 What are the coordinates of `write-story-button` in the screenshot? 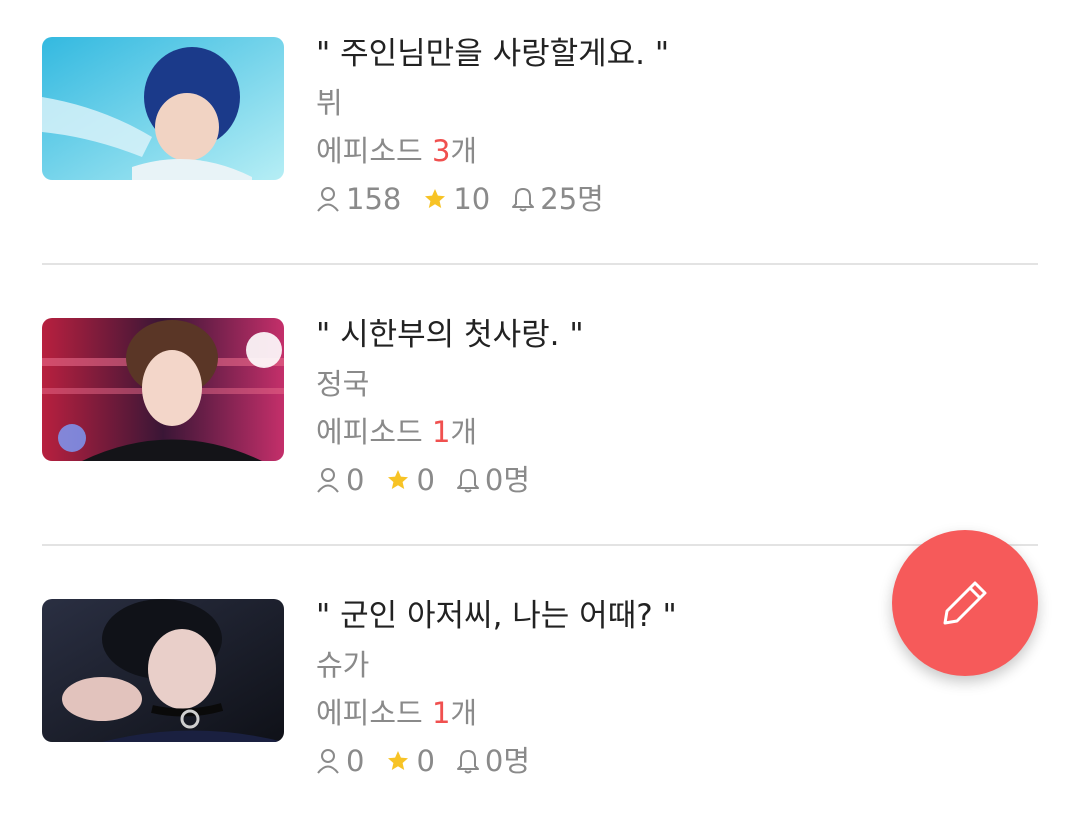 It's located at (965, 603).